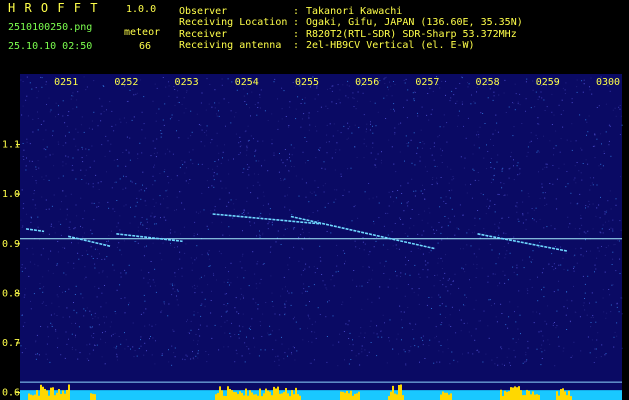 Image resolution: width=629 pixels, height=400 pixels. Describe the element at coordinates (11, 343) in the screenshot. I see `y-tick-label: 0.7` at that location.